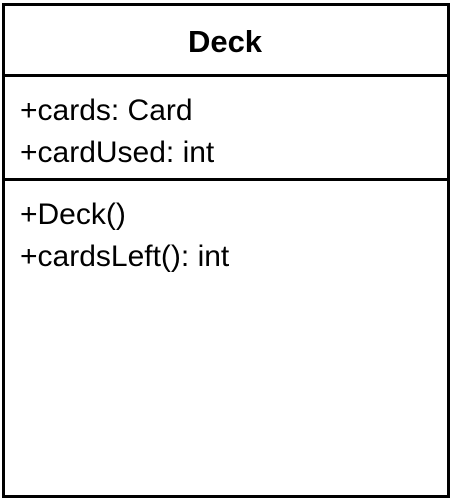  I want to click on operation-item: +Deck(), so click(73, 214).